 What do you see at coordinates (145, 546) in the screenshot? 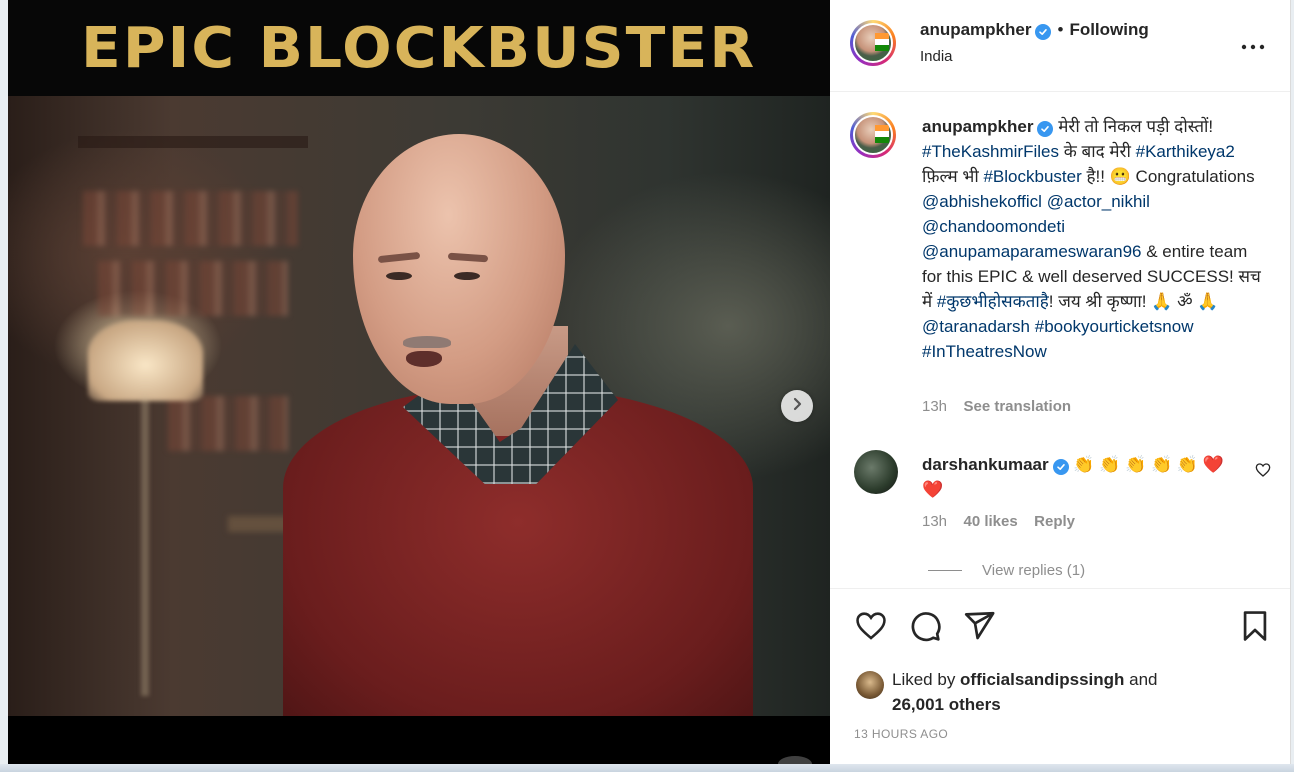
I see `lamp-pole` at bounding box center [145, 546].